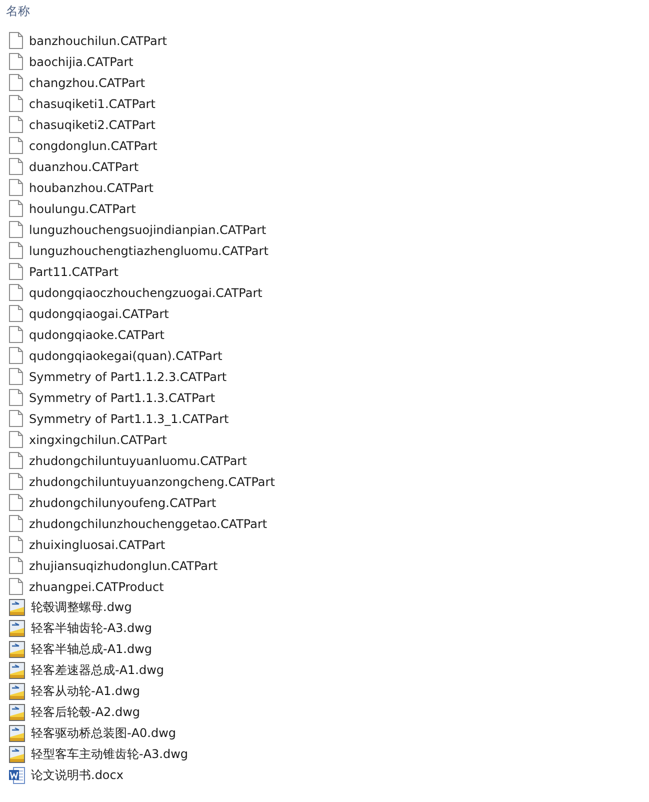 The image size is (649, 802). What do you see at coordinates (91, 628) in the screenshot?
I see `file-name: 轻客半轴齿轮-A3.dwg` at bounding box center [91, 628].